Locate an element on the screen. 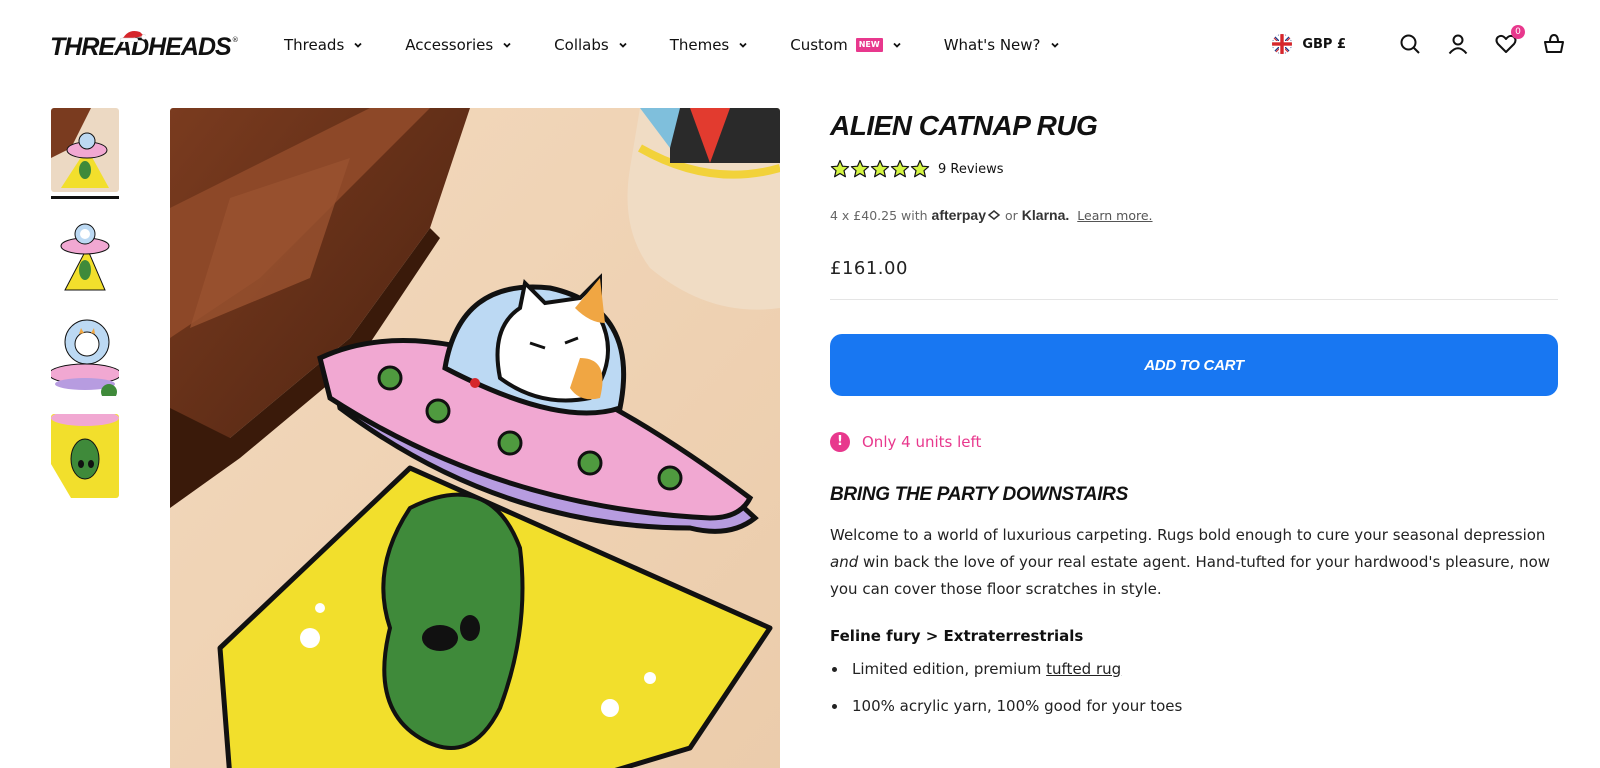 This screenshot has height=768, width=1600. new-badge: NEW is located at coordinates (869, 45).